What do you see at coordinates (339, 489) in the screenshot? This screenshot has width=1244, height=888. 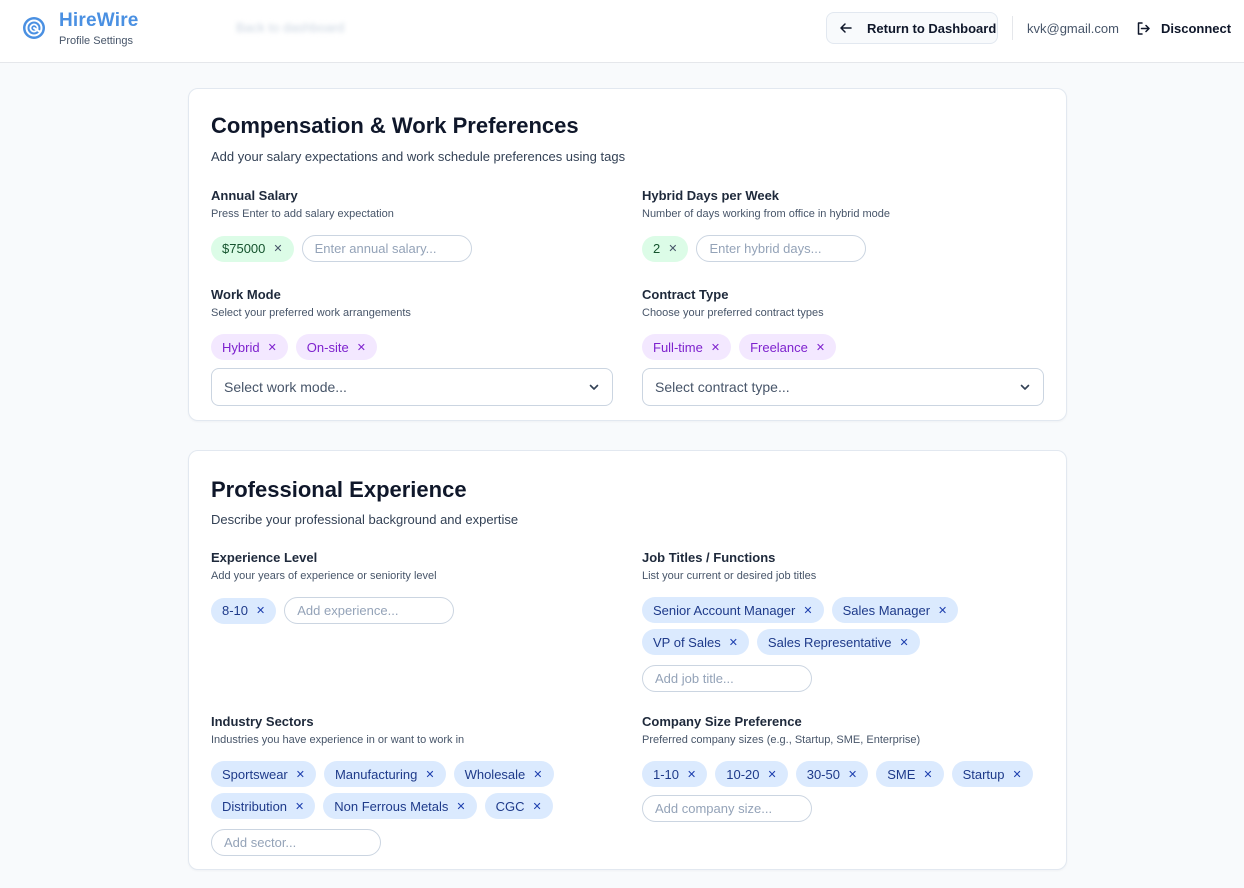 I see `experience-title: Professional Experience` at bounding box center [339, 489].